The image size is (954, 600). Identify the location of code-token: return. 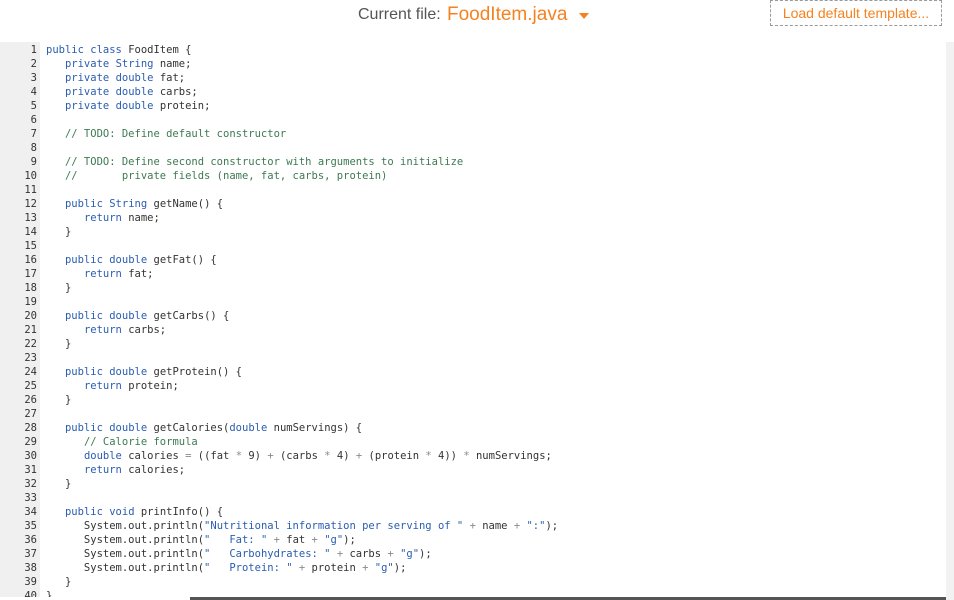
(102, 470).